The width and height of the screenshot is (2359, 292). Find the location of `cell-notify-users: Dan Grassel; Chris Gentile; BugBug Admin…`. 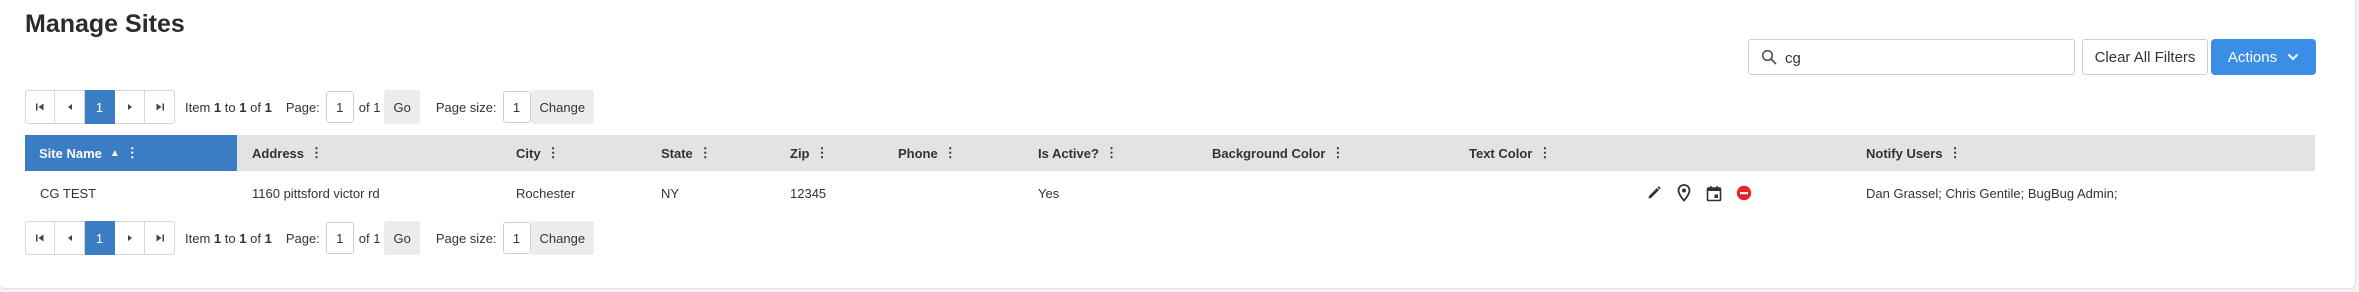

cell-notify-users: Dan Grassel; Chris Gentile; BugBug Admin… is located at coordinates (1992, 193).